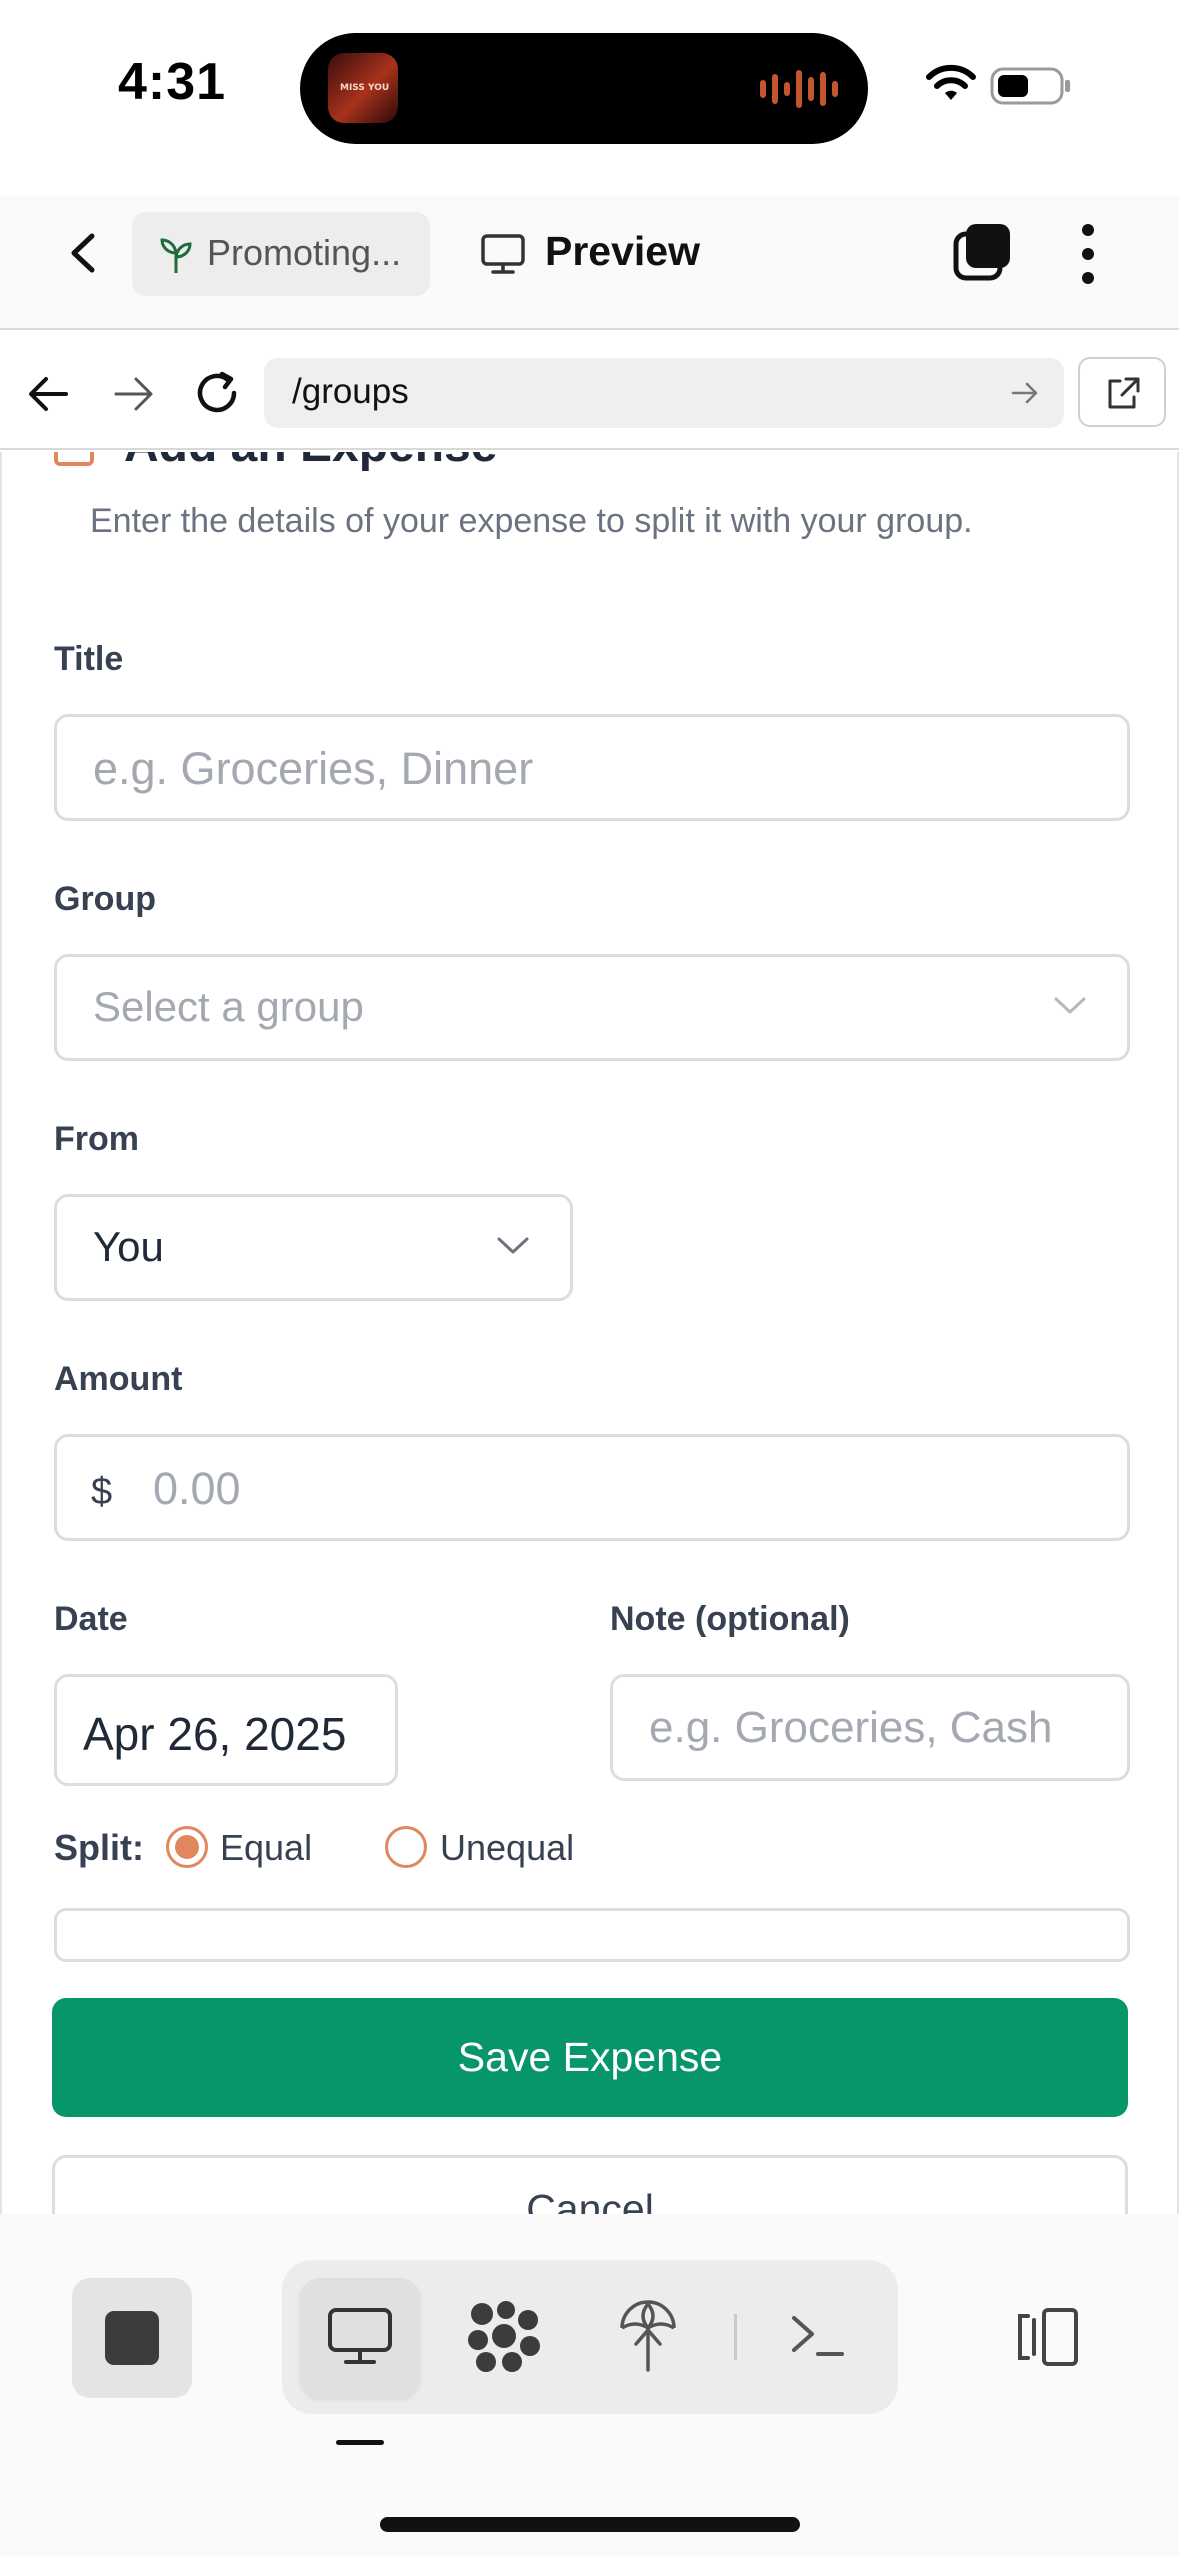 The height and width of the screenshot is (2556, 1179). What do you see at coordinates (648, 2336) in the screenshot?
I see `publish-icon` at bounding box center [648, 2336].